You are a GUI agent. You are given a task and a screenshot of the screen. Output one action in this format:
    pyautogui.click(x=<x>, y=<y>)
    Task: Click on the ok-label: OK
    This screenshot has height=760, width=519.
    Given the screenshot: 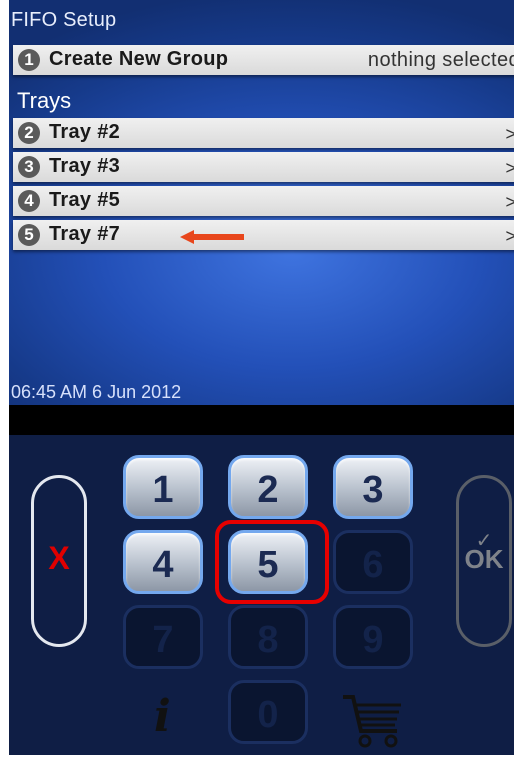 What is the action you would take?
    pyautogui.click(x=484, y=559)
    